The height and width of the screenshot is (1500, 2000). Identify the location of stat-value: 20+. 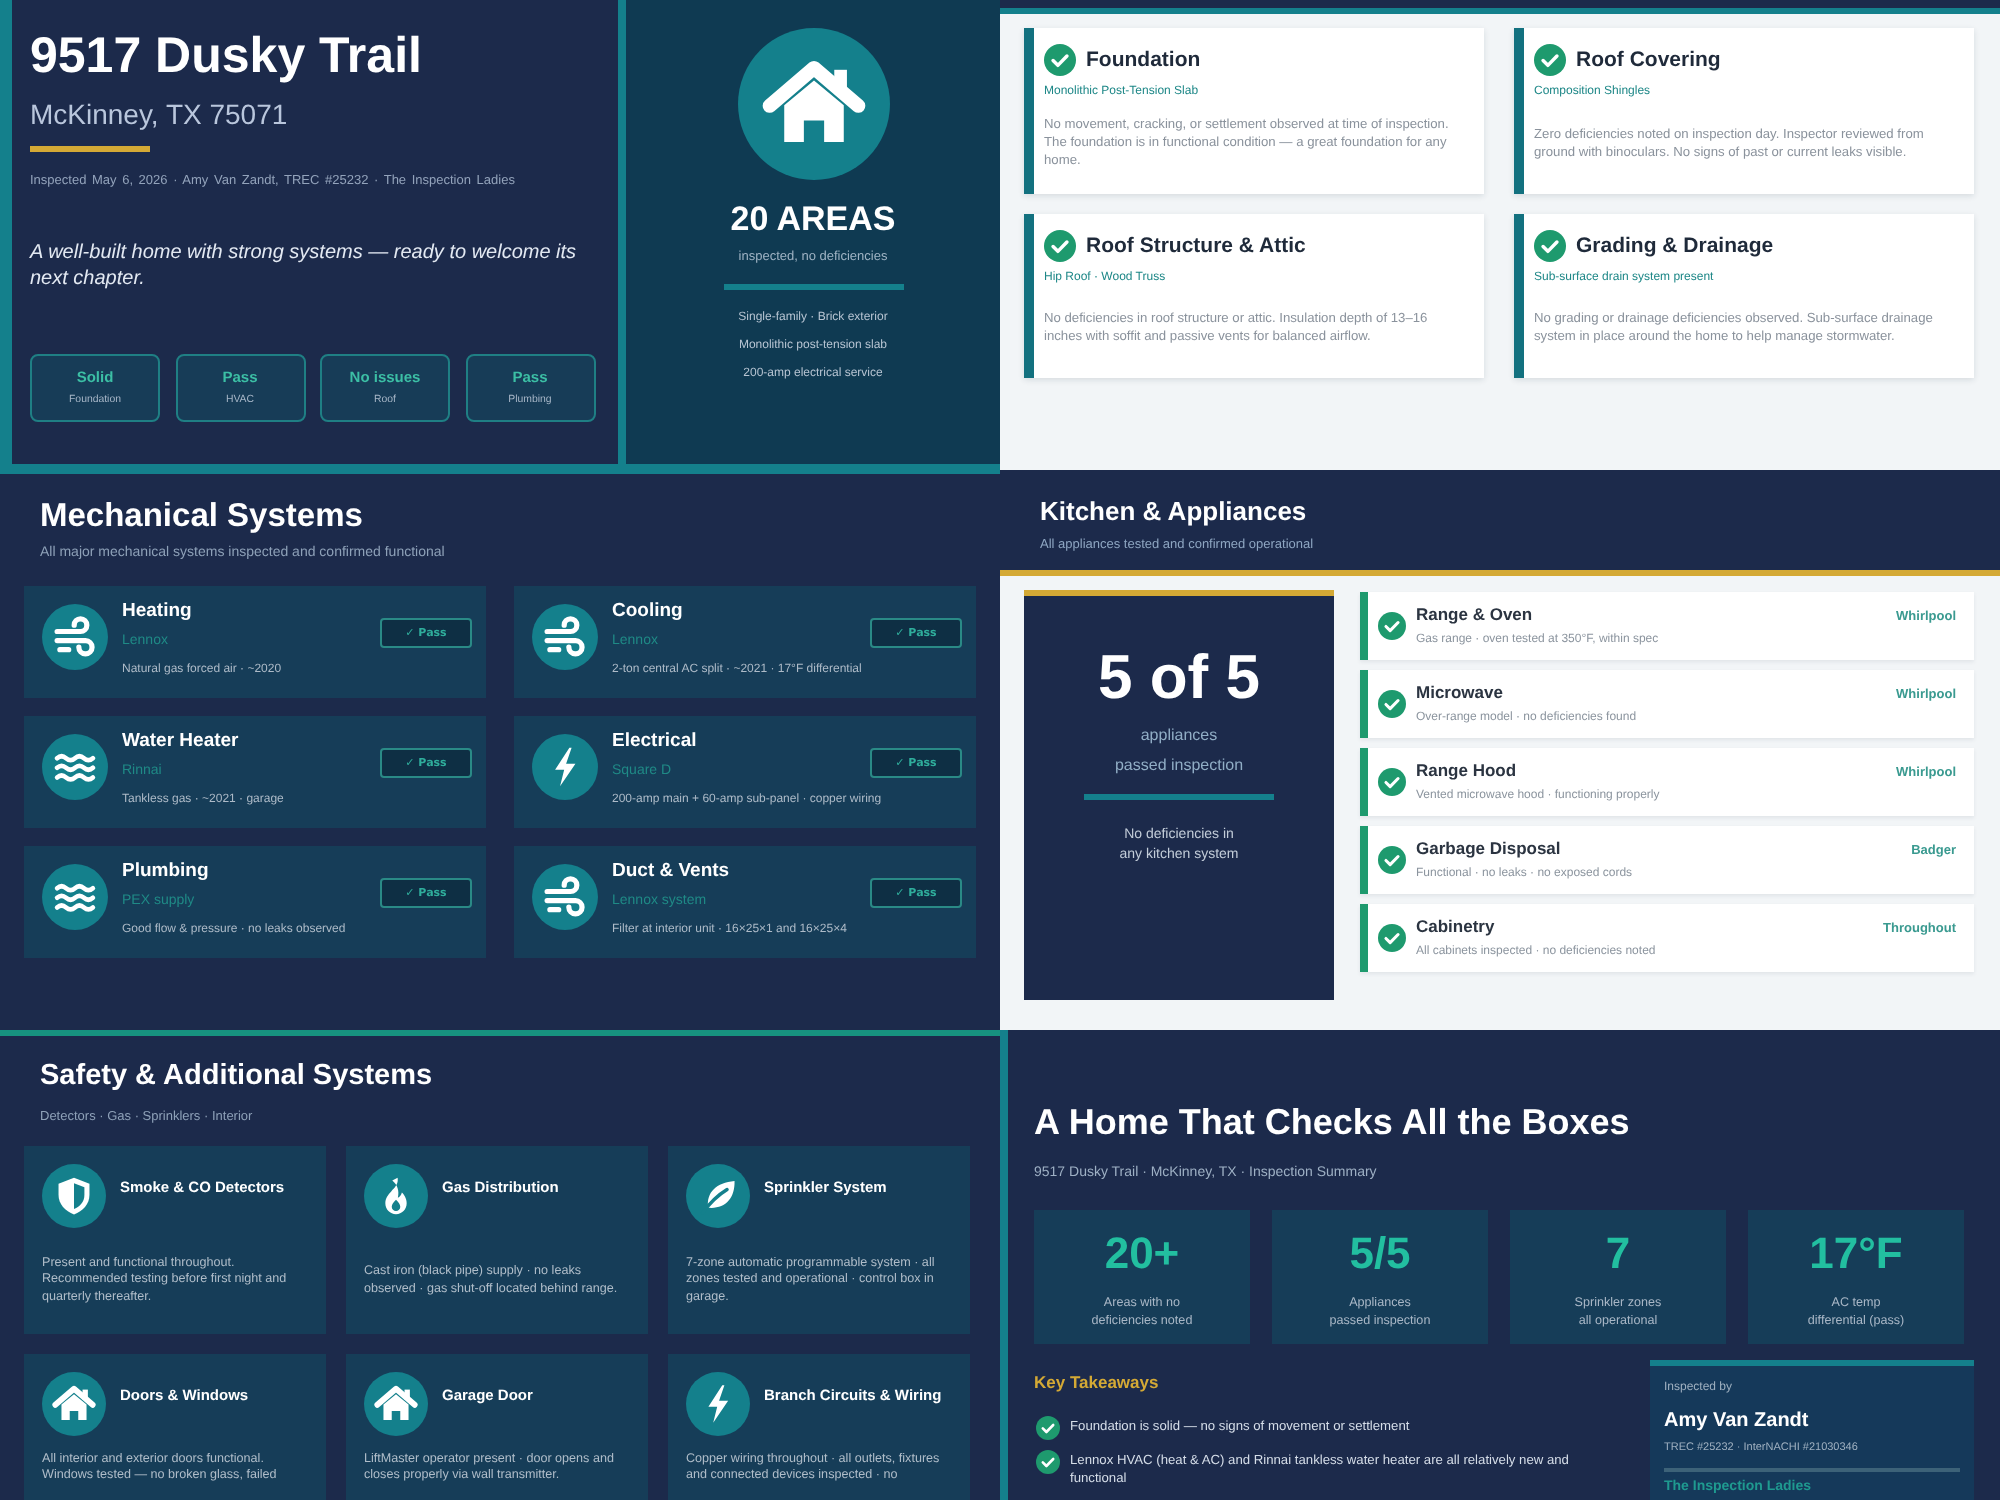
(1142, 1254).